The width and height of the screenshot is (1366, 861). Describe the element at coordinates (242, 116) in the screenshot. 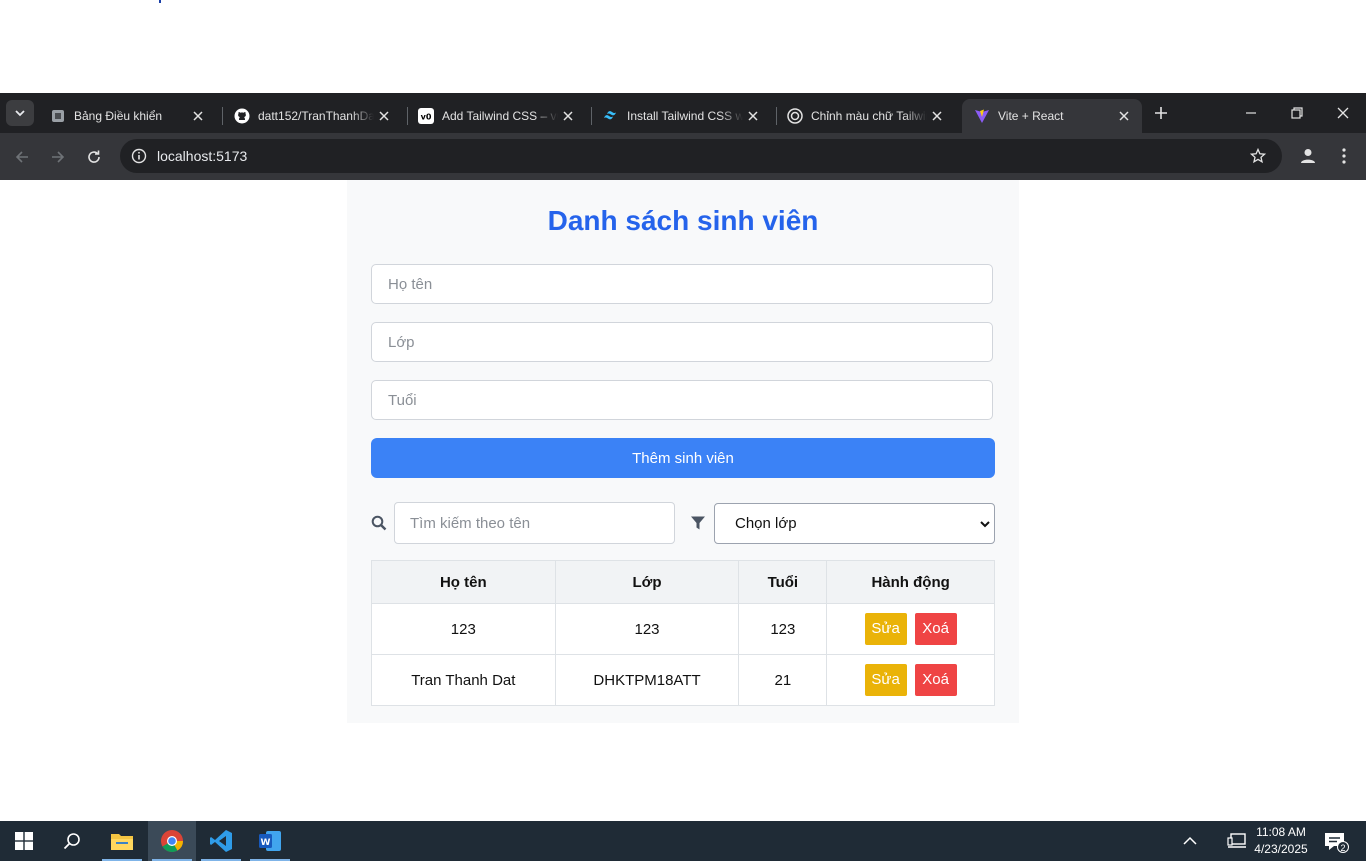

I see `github-icon` at that location.